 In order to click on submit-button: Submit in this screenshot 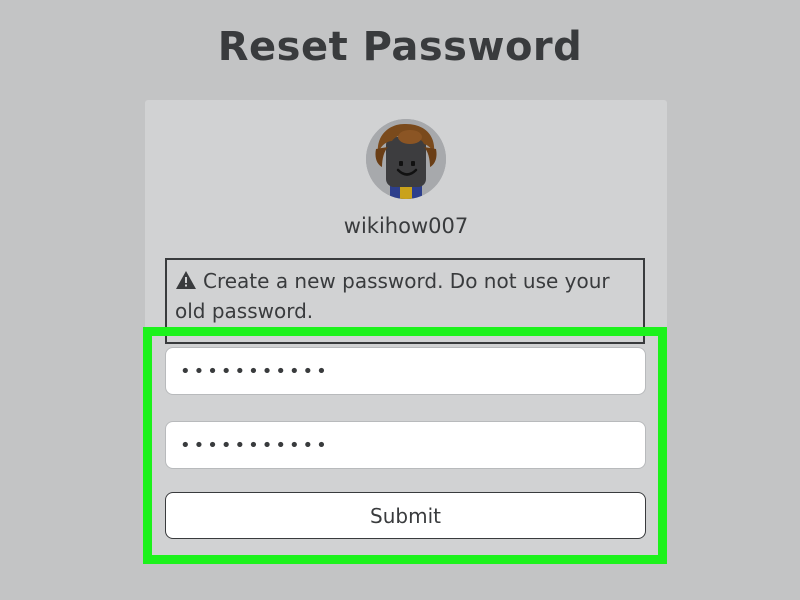, I will do `click(405, 515)`.